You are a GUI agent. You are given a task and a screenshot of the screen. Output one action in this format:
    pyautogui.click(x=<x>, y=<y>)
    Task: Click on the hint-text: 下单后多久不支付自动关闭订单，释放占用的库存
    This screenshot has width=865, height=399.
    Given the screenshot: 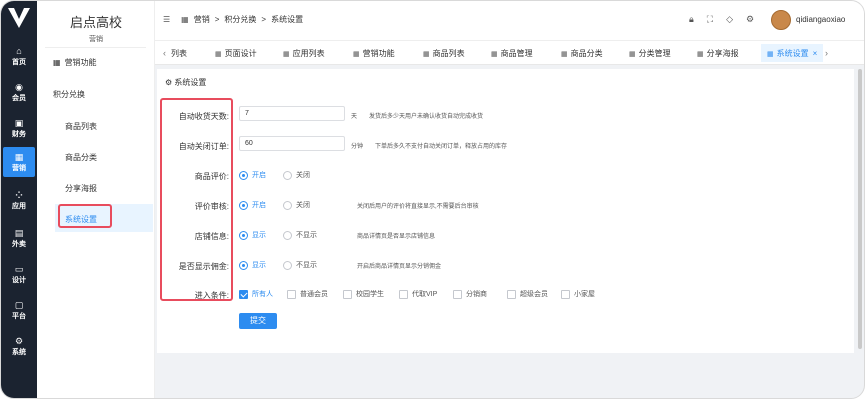 What is the action you would take?
    pyautogui.click(x=441, y=147)
    